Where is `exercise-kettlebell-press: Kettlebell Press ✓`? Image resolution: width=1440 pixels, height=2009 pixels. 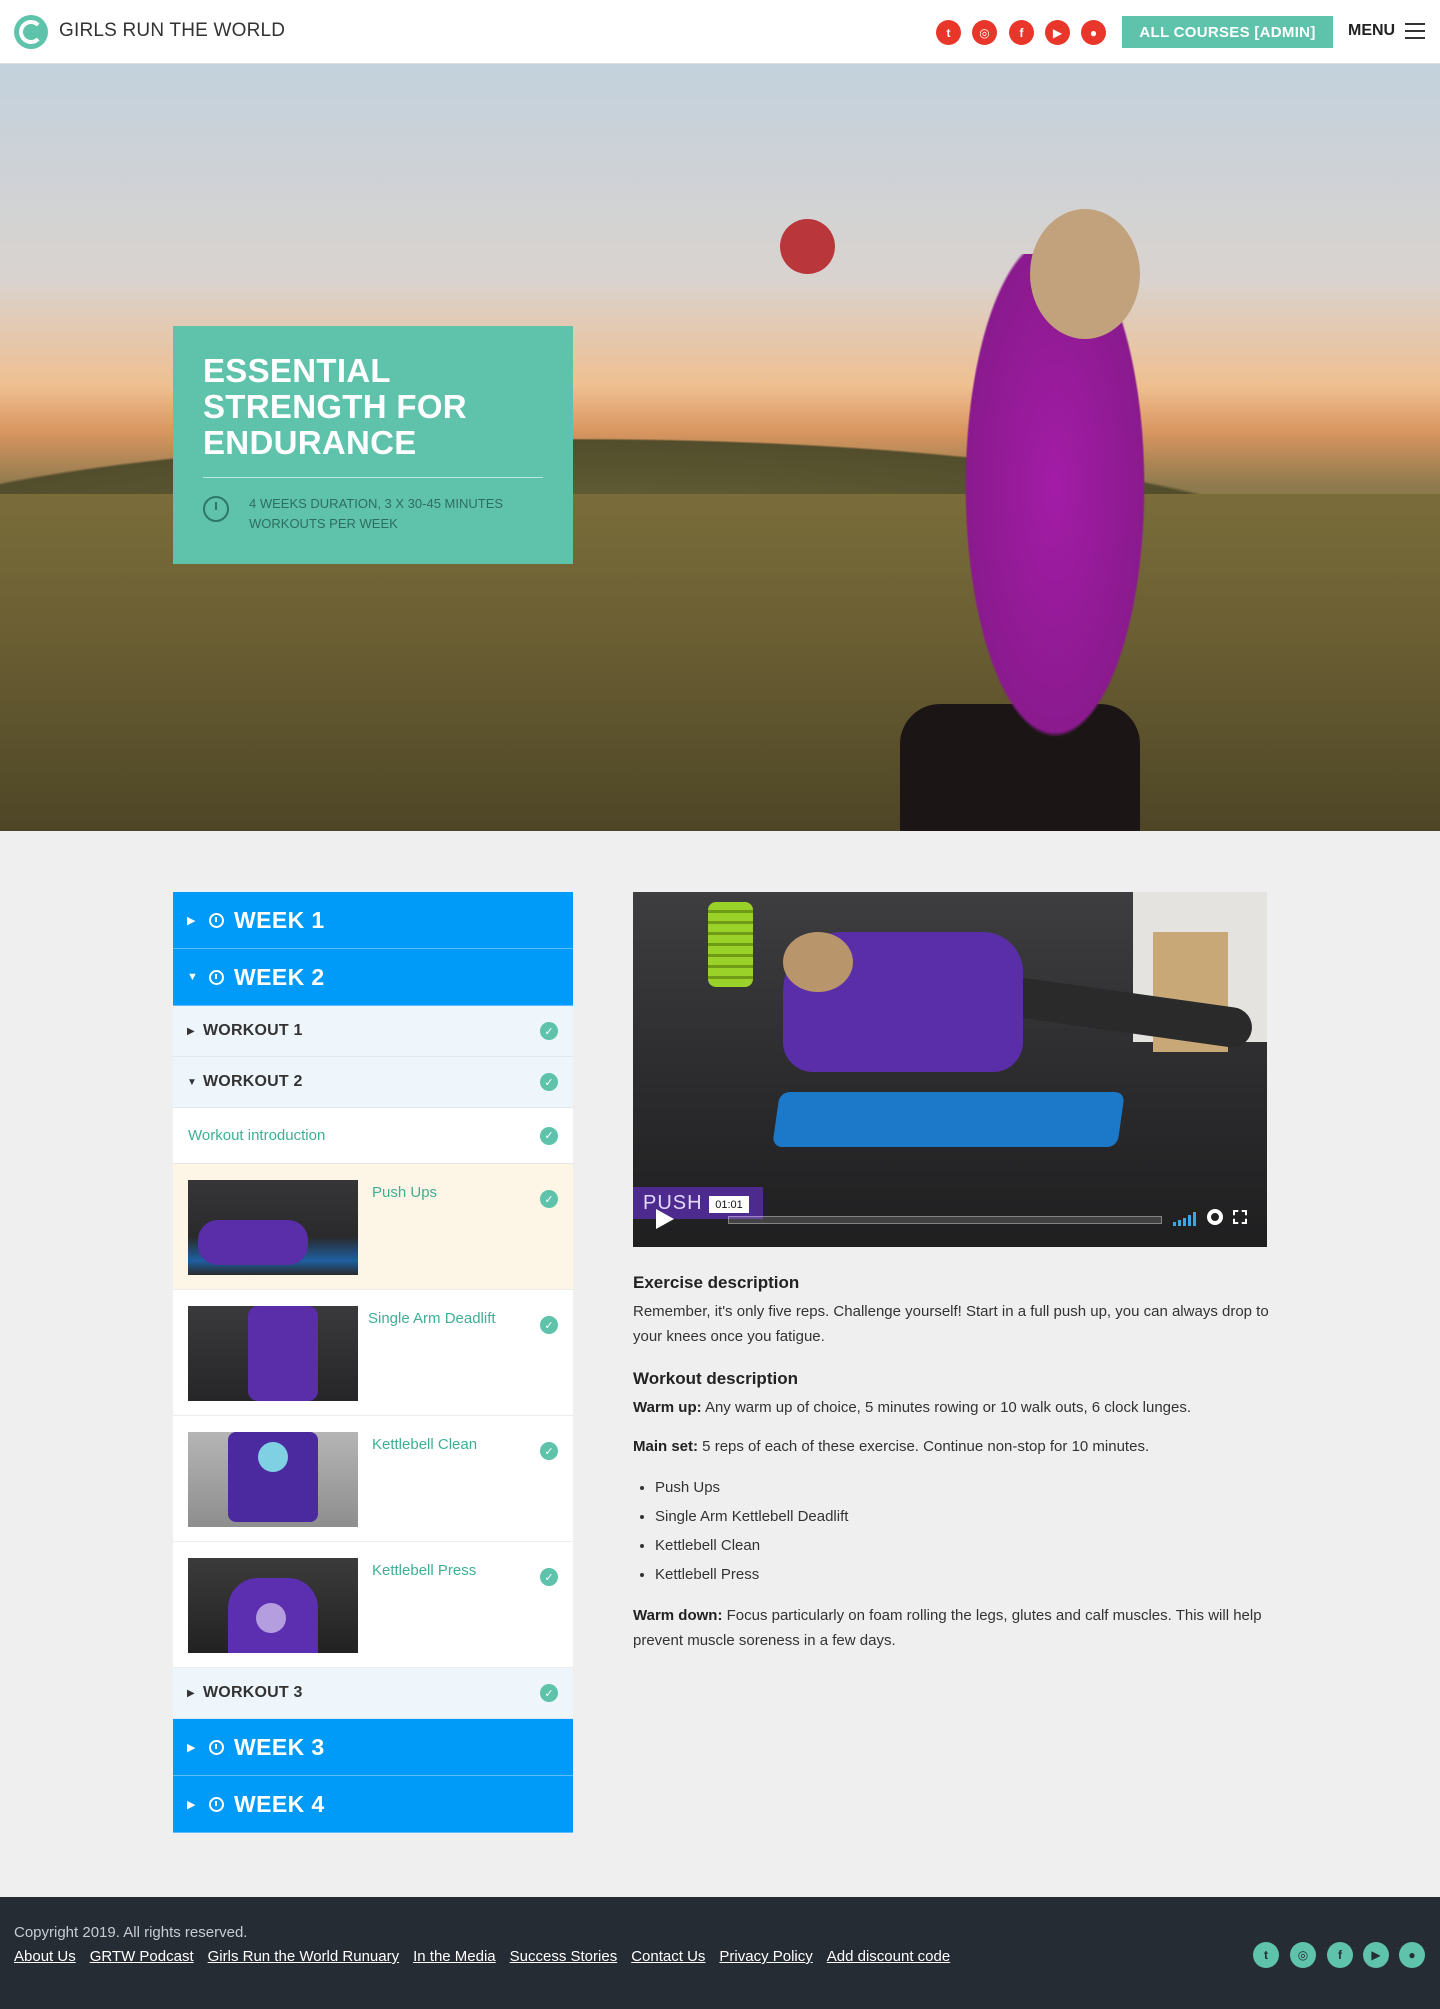 exercise-kettlebell-press: Kettlebell Press ✓ is located at coordinates (373, 1605).